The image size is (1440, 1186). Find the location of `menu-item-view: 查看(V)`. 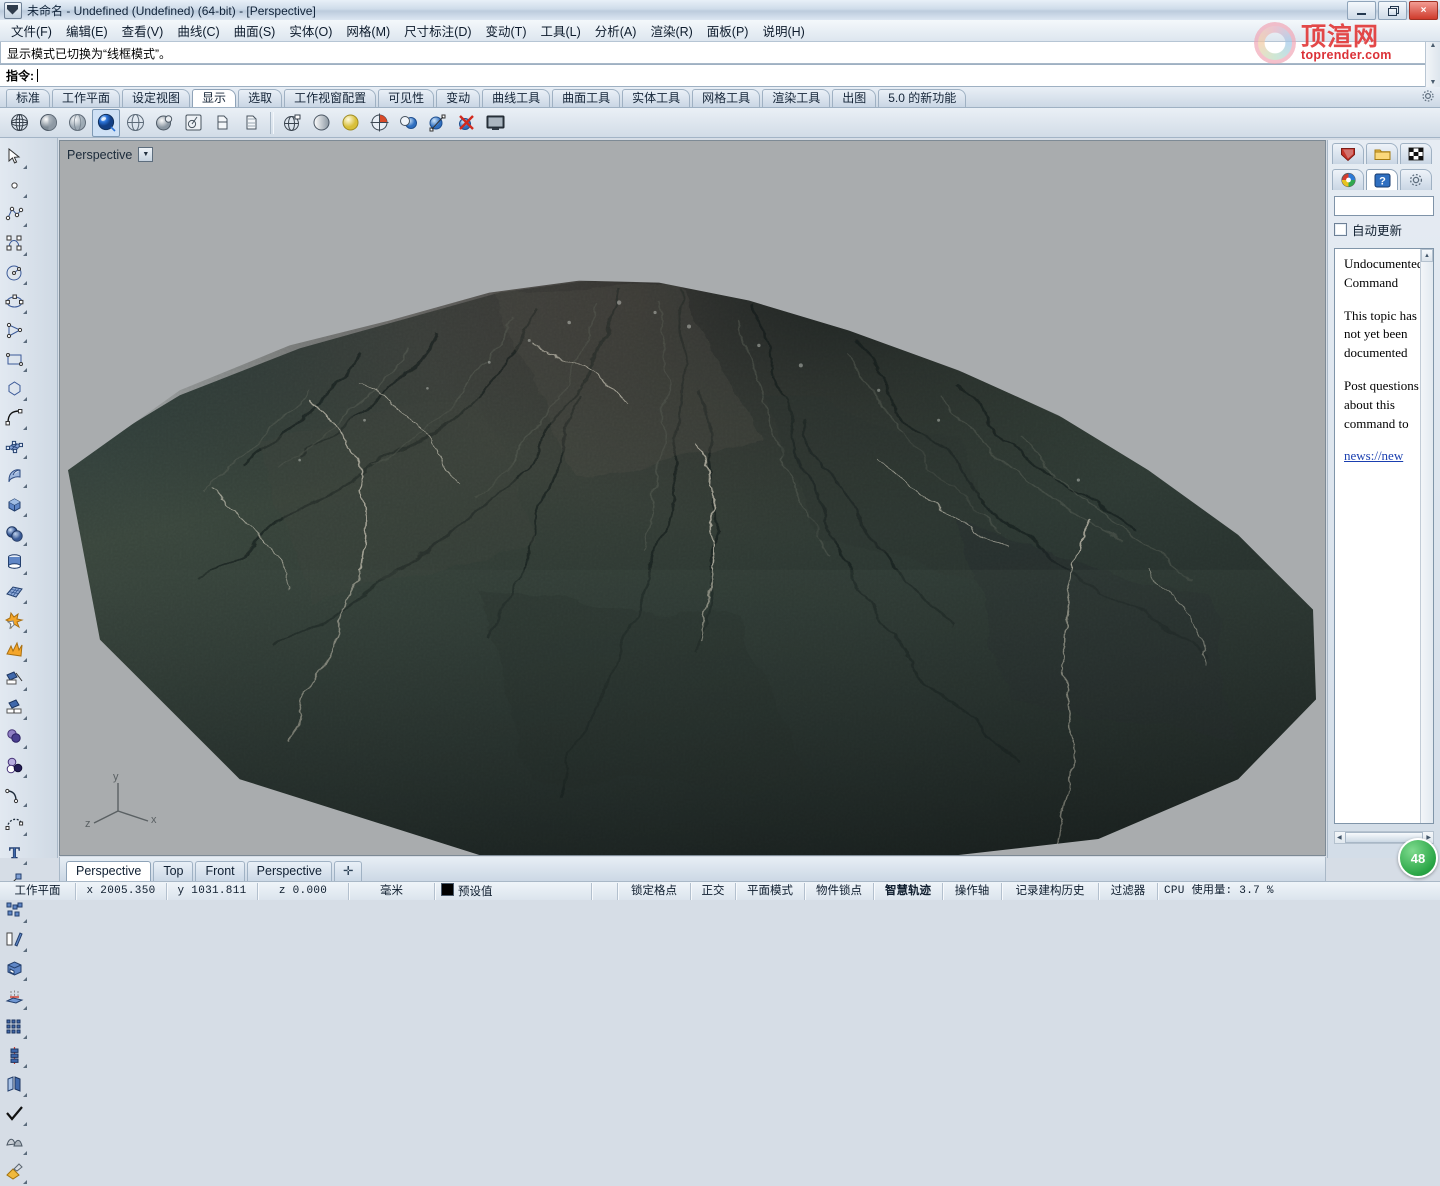

menu-item-view: 查看(V) is located at coordinates (143, 30).